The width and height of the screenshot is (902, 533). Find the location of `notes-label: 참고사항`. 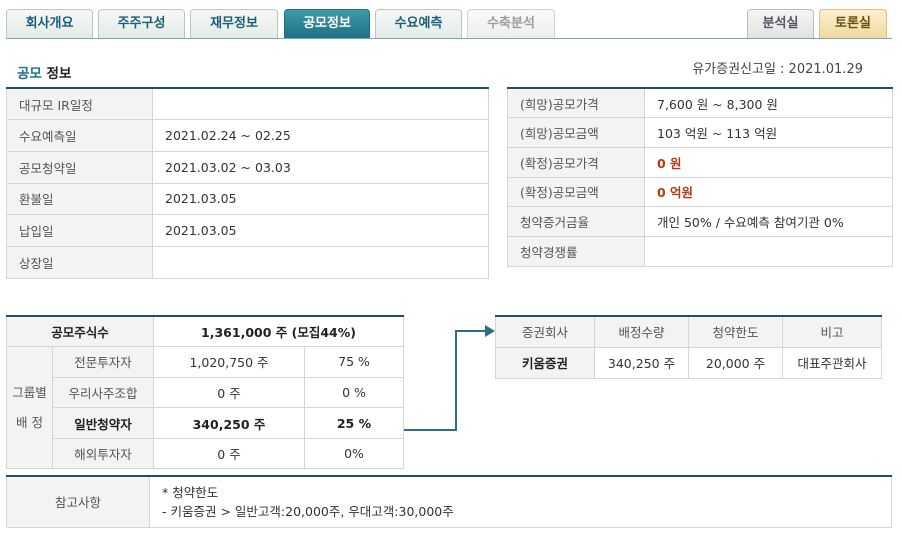

notes-label: 참고사항 is located at coordinates (78, 501).